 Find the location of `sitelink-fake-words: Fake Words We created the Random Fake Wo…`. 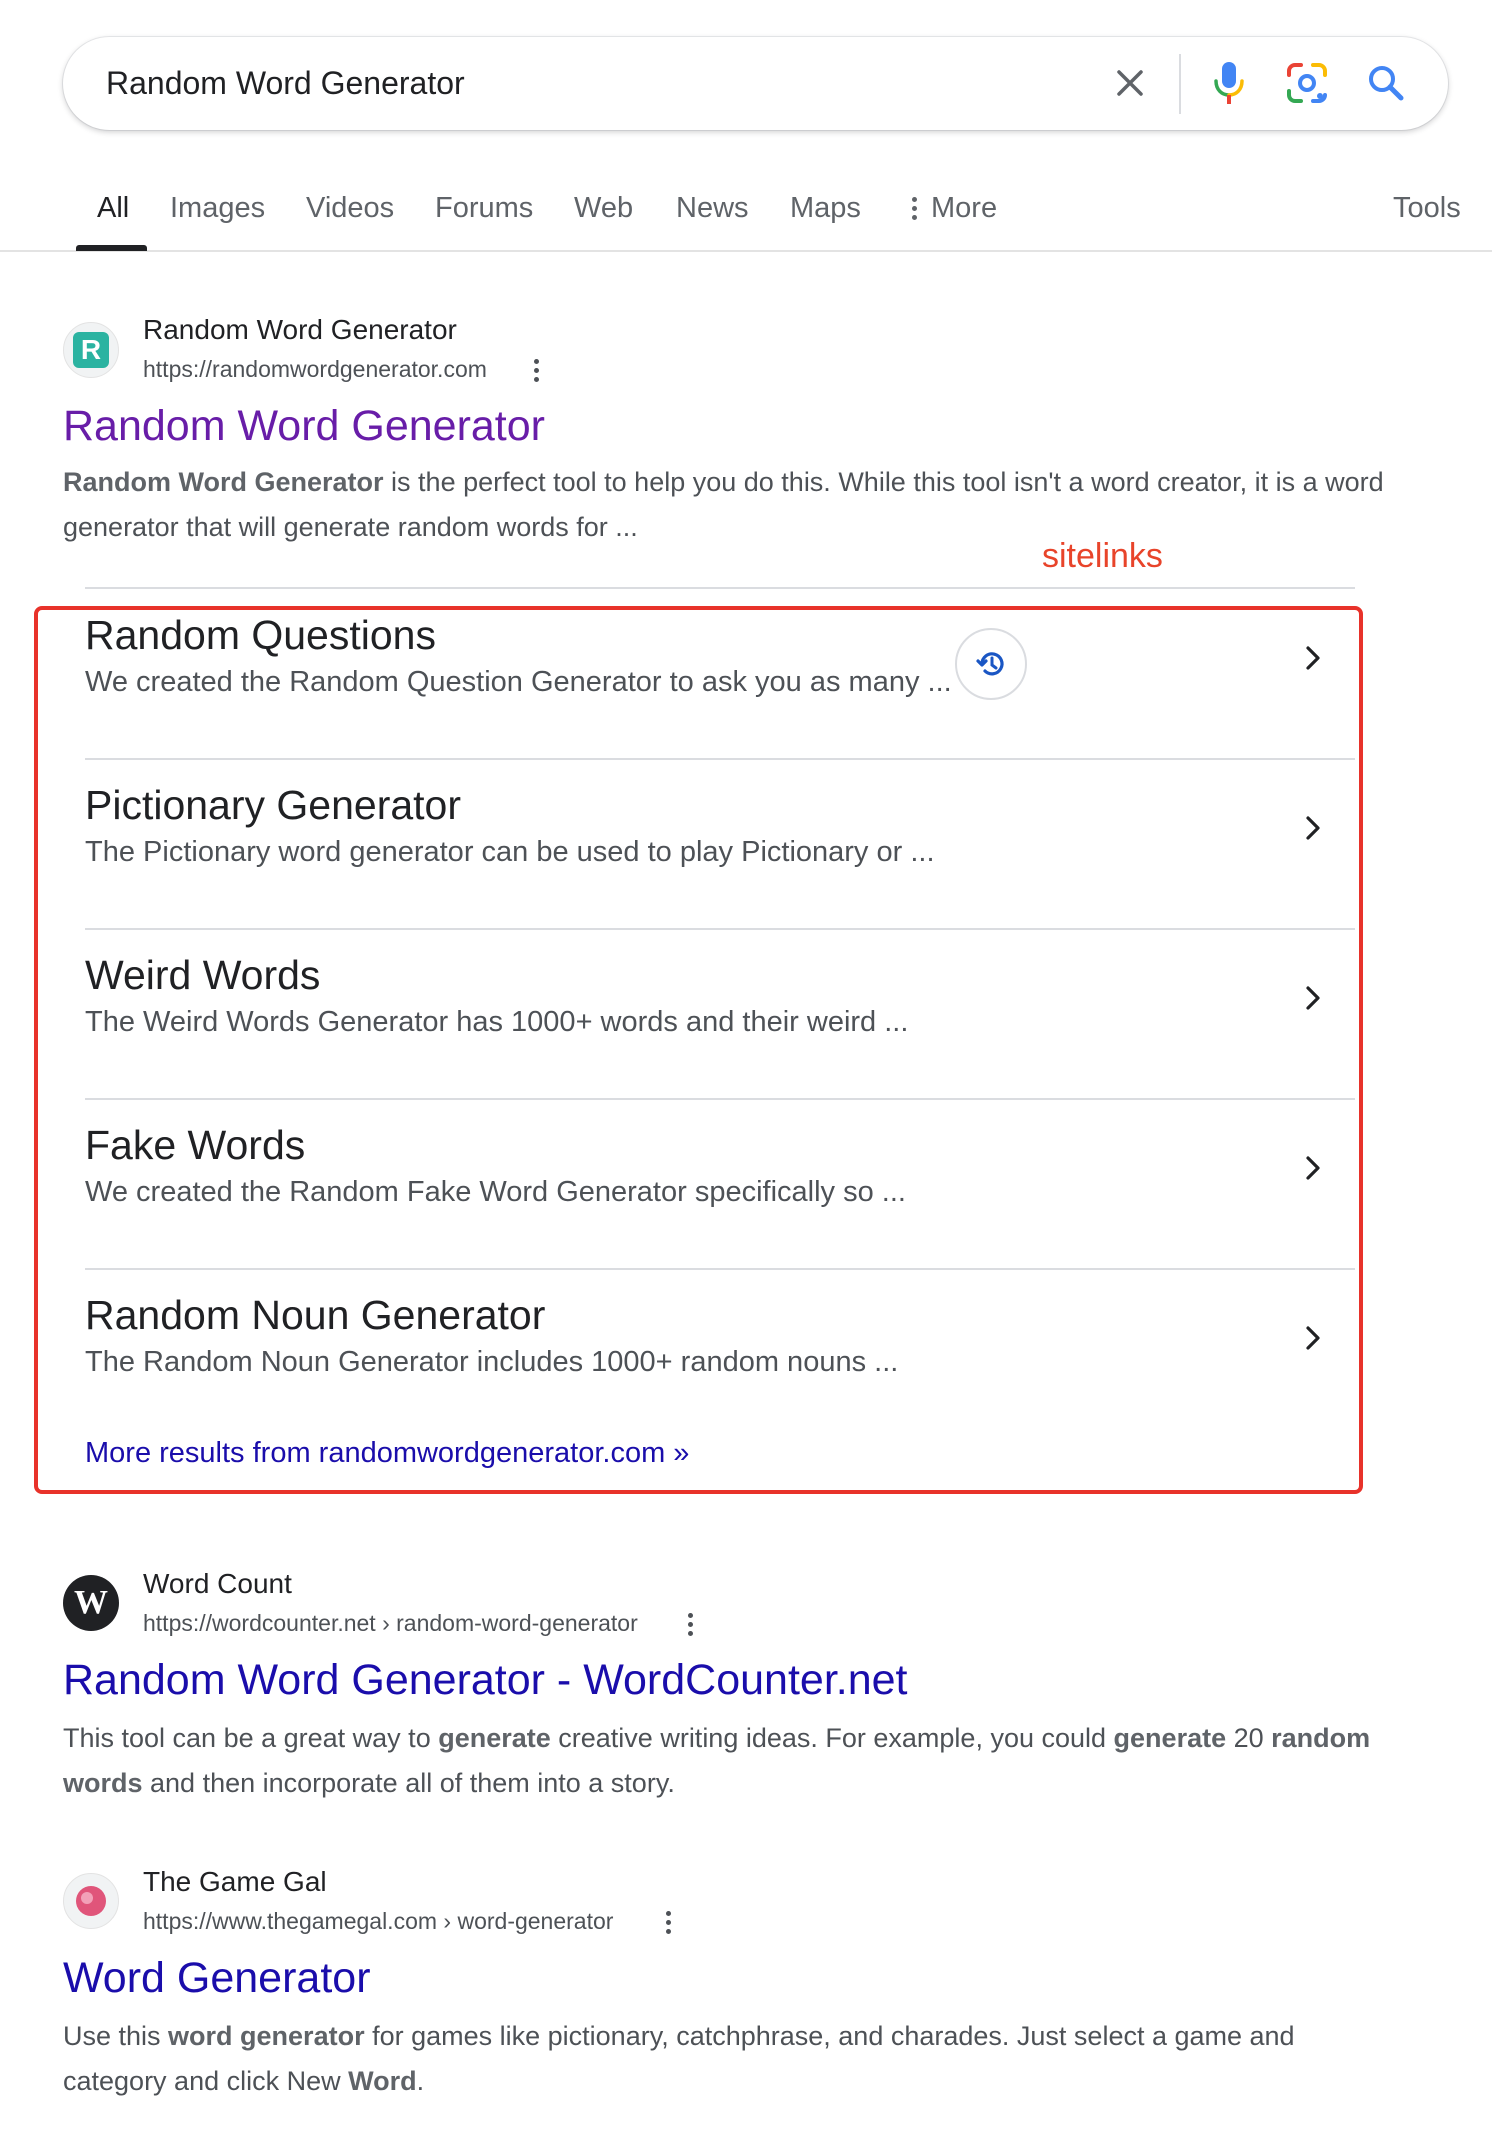

sitelink-fake-words: Fake Words We created the Random Fake Wo… is located at coordinates (720, 1185).